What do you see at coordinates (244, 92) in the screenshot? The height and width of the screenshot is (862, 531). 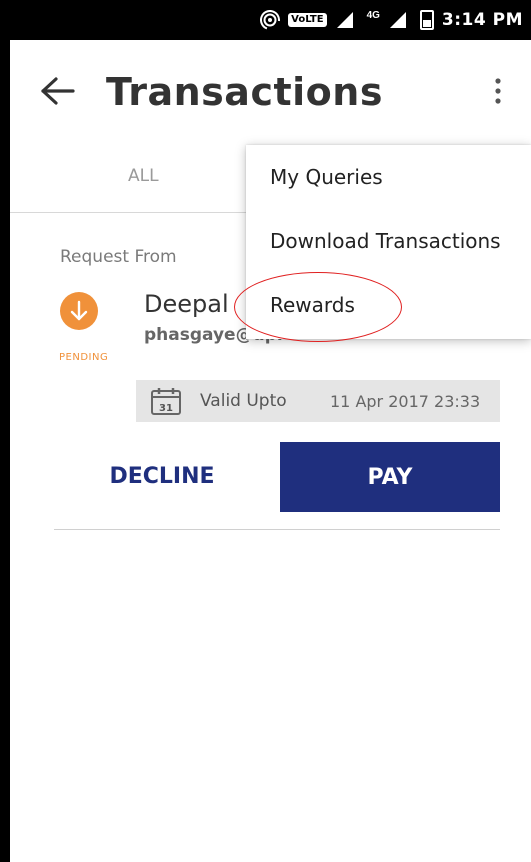 I see `page-title: Transactions` at bounding box center [244, 92].